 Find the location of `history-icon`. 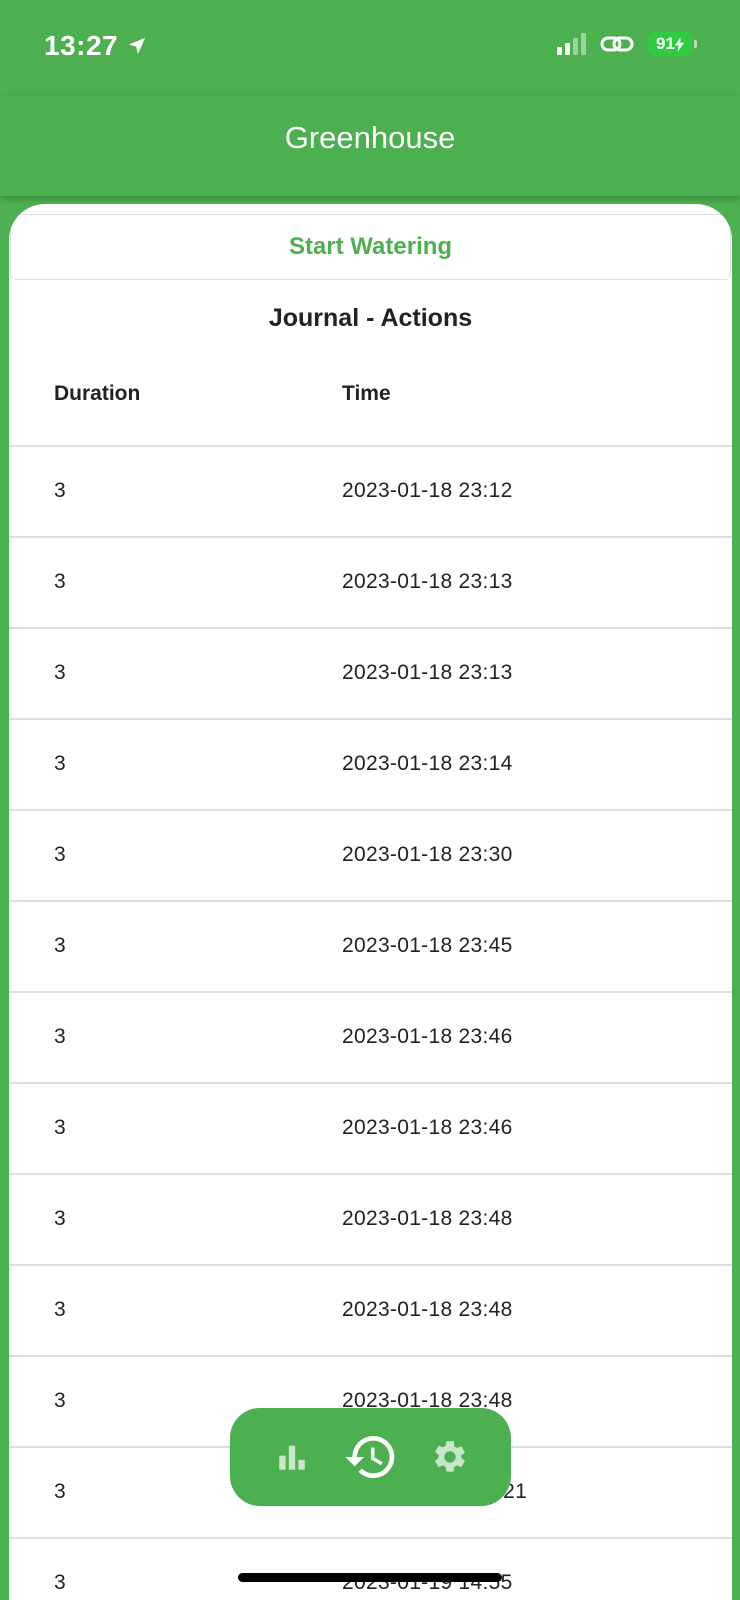

history-icon is located at coordinates (369, 1457).